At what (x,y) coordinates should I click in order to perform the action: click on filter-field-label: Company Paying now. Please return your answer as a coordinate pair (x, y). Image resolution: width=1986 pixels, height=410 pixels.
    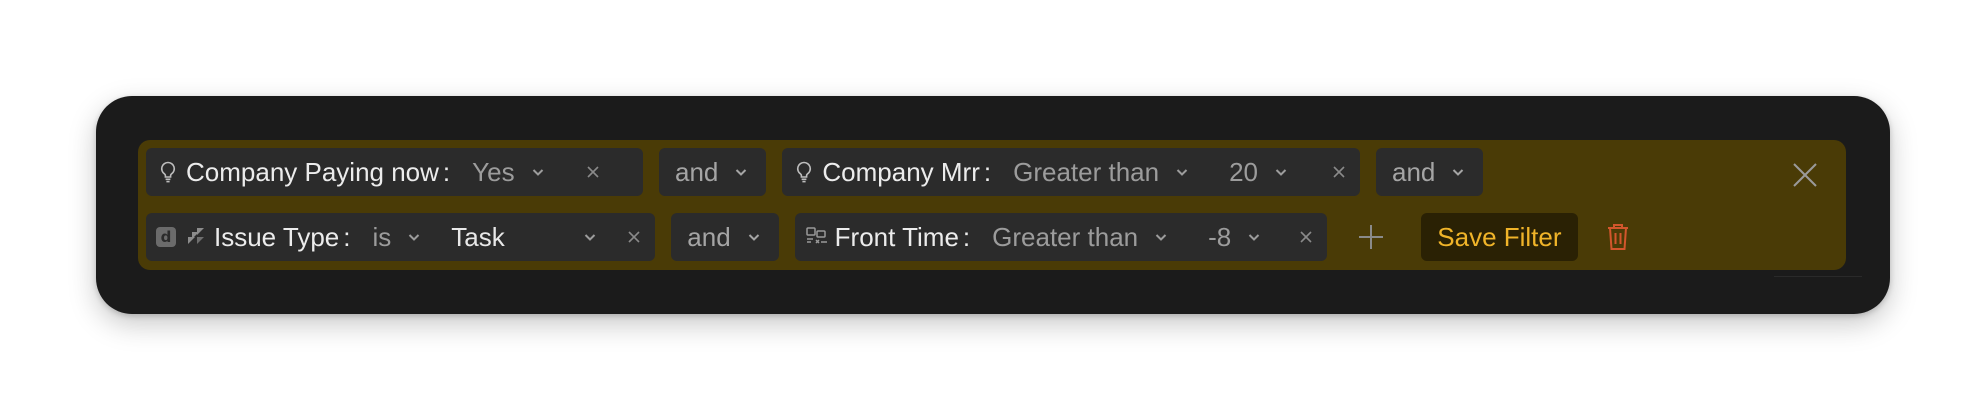
    Looking at the image, I should click on (312, 171).